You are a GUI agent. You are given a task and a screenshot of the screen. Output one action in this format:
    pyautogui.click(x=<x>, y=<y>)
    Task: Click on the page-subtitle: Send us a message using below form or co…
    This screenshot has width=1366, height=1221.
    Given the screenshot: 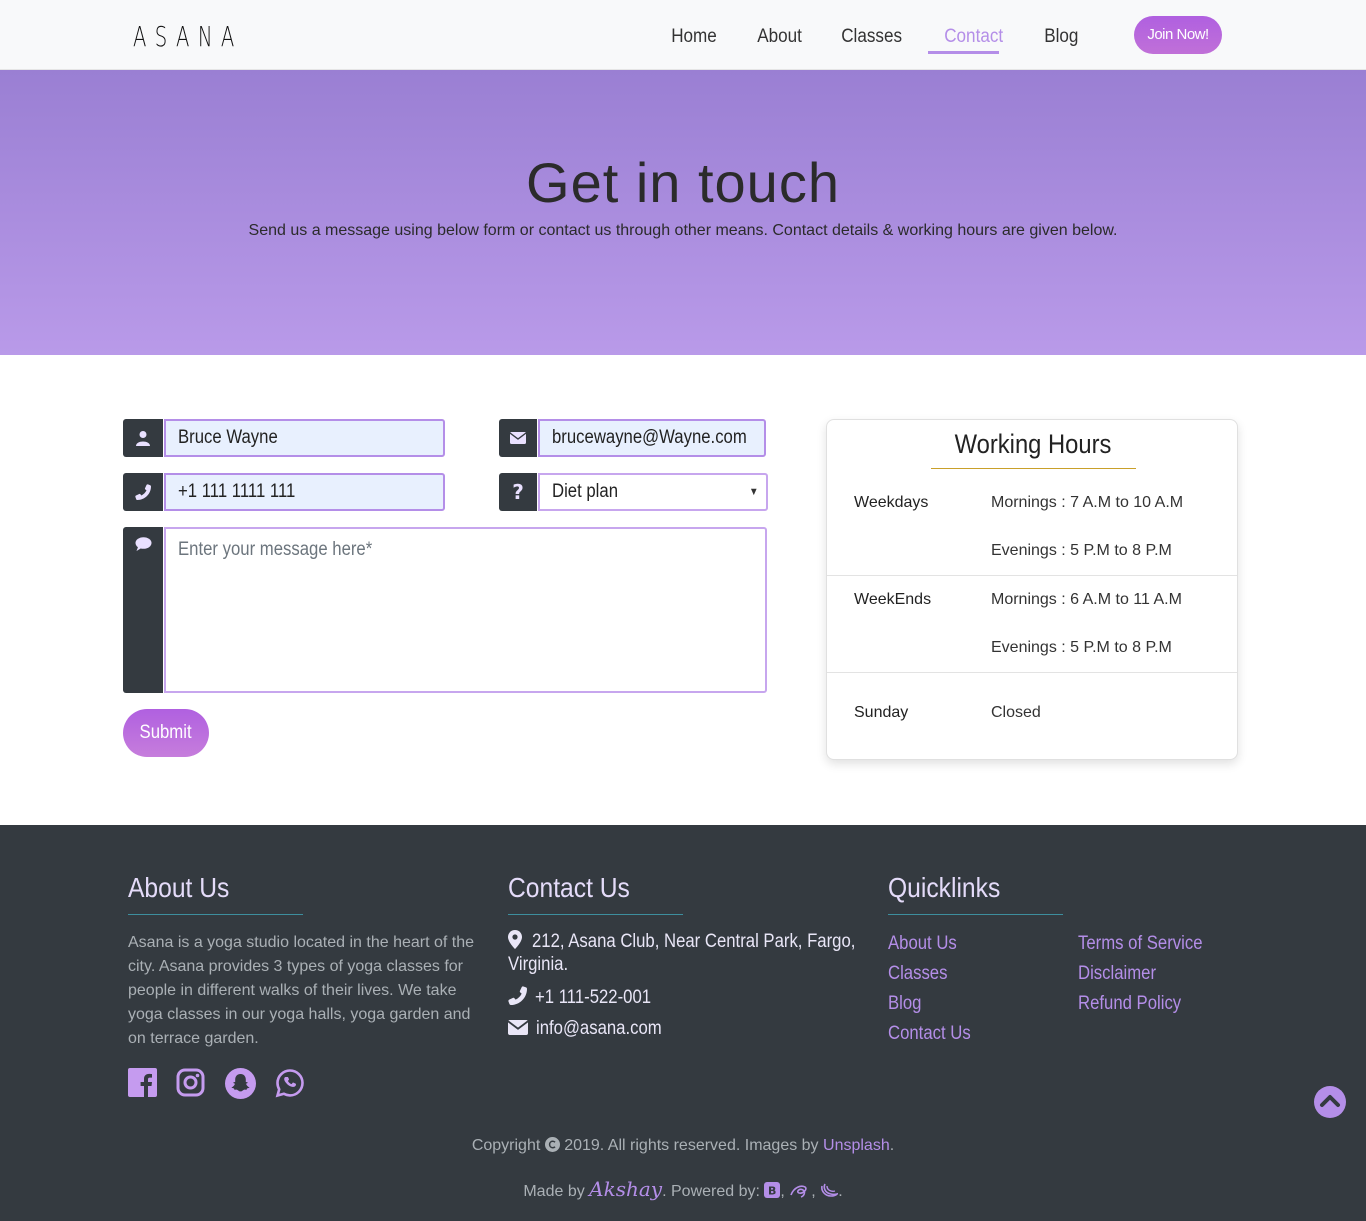 What is the action you would take?
    pyautogui.click(x=683, y=230)
    